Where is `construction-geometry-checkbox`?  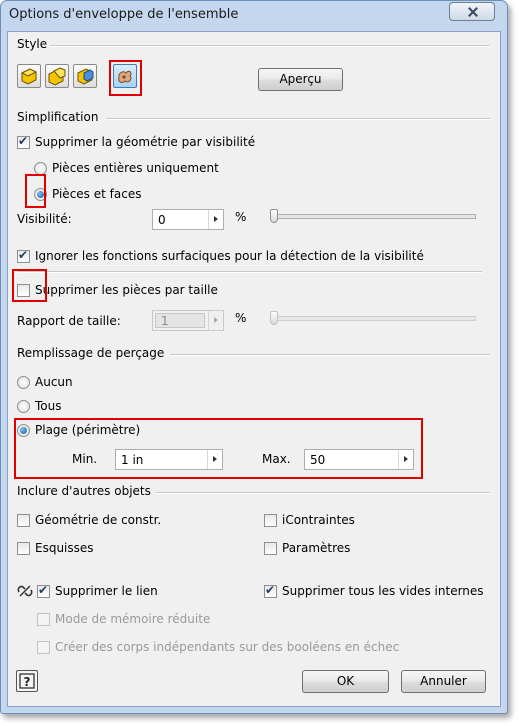
construction-geometry-checkbox is located at coordinates (23, 520).